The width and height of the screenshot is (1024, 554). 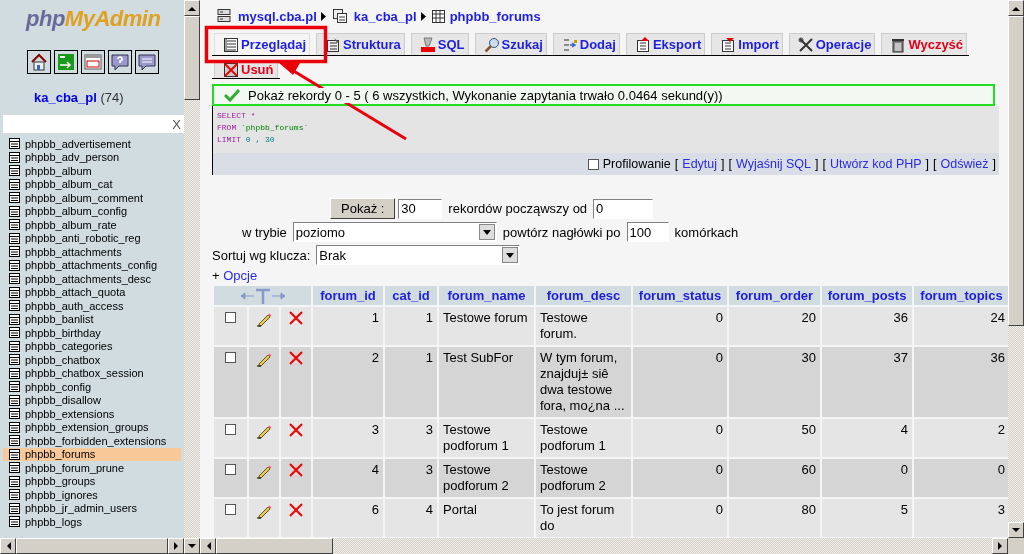 I want to click on table-item: phpbb_adv_person, so click(x=92, y=157).